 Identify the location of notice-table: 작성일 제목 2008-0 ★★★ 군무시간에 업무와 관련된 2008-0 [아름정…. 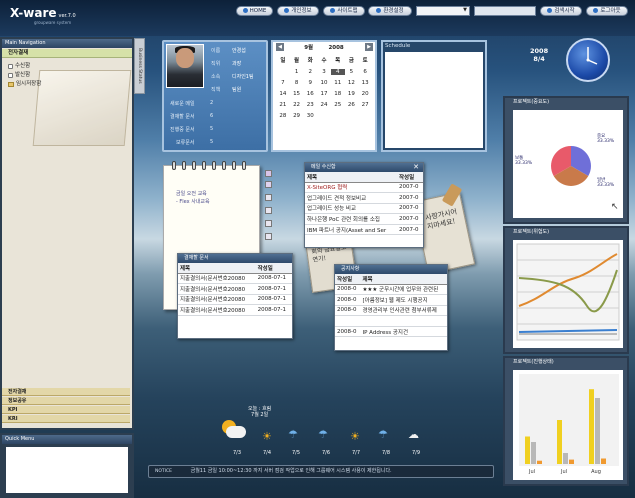
(391, 306).